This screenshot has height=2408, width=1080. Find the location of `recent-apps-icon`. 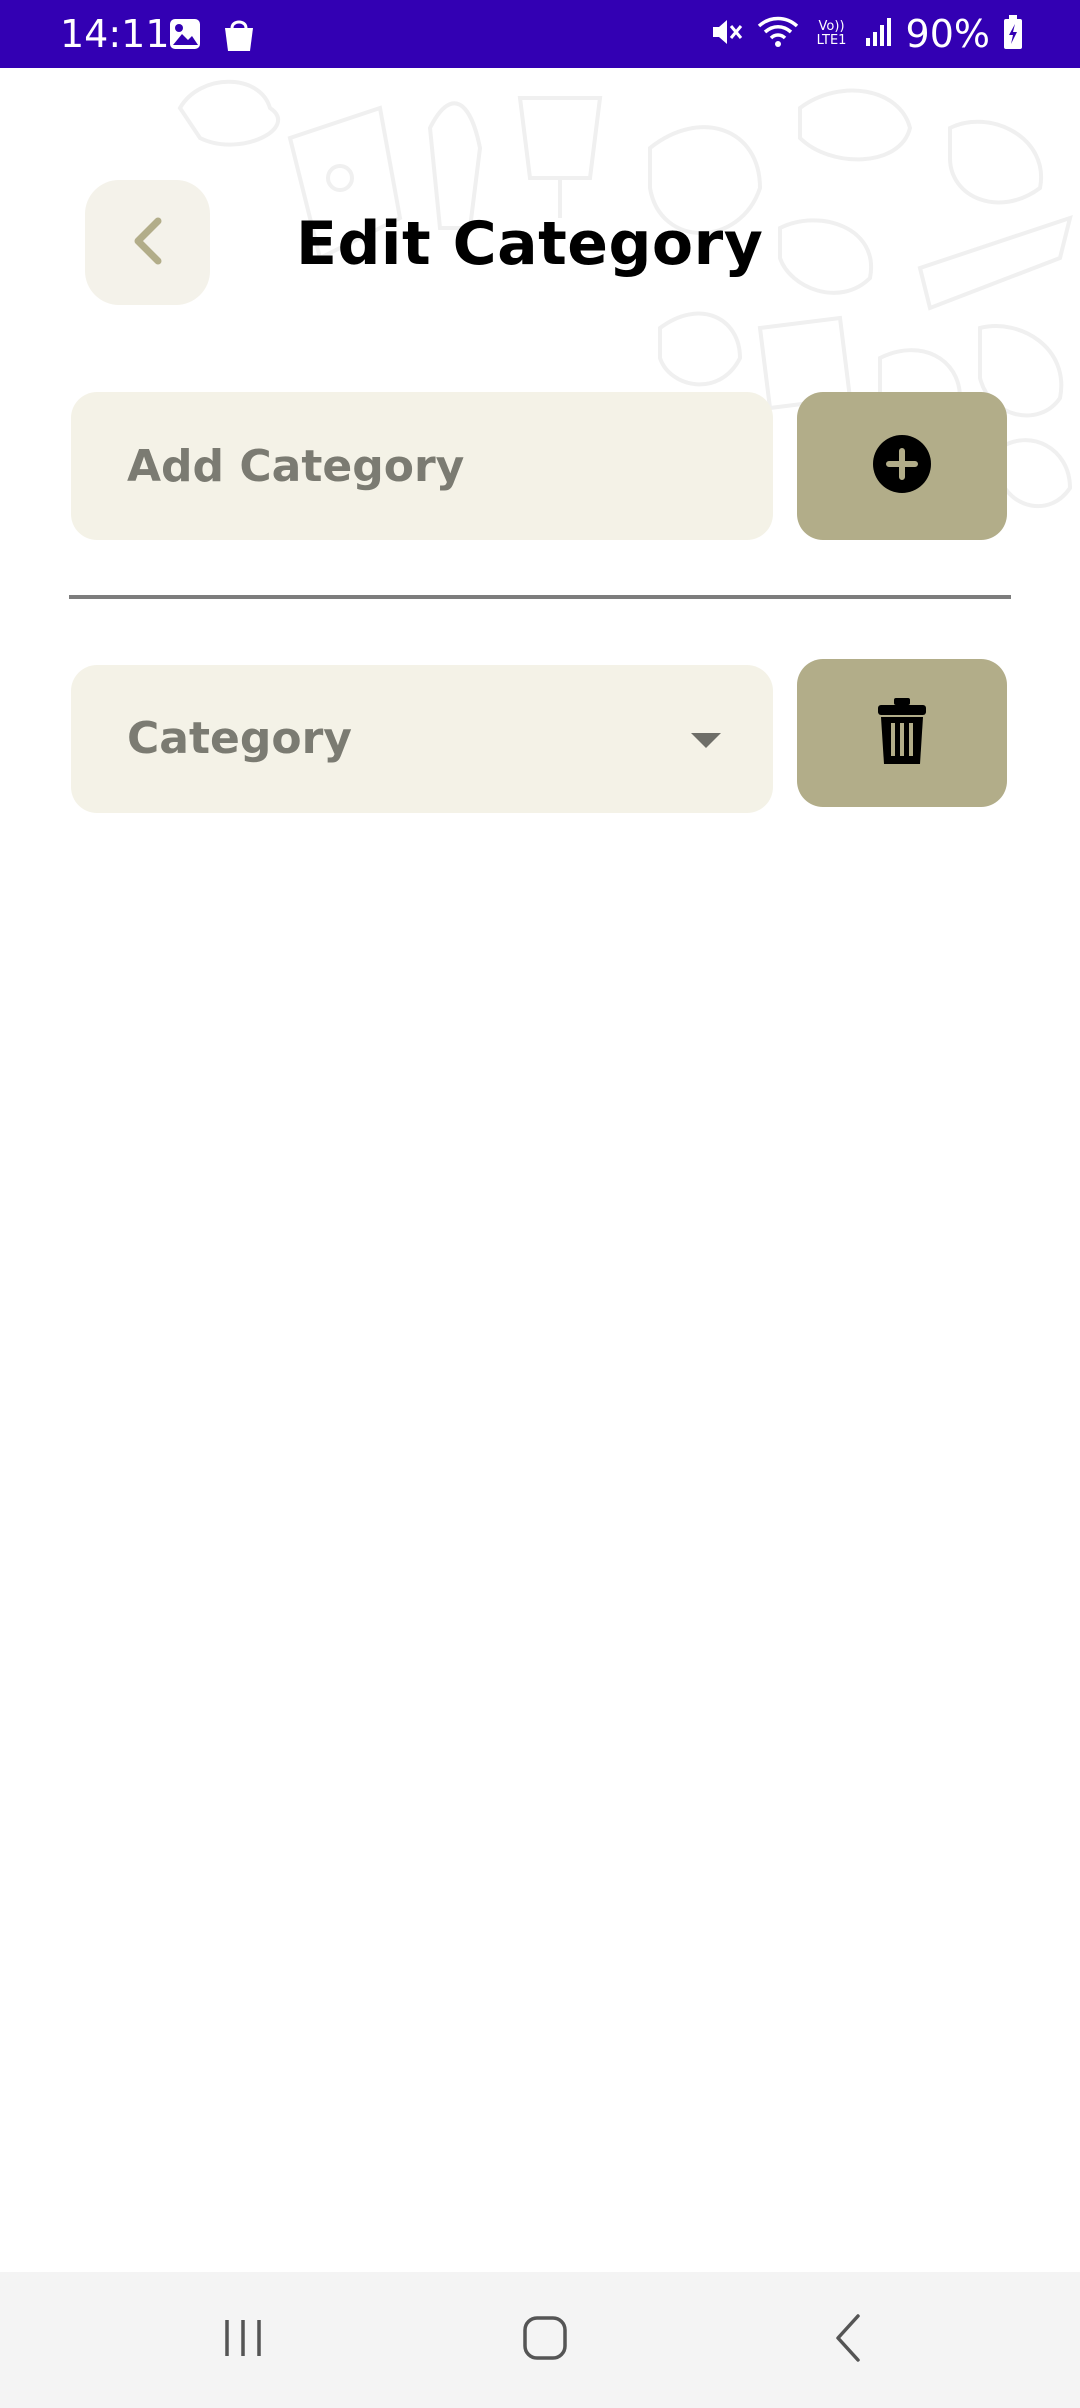

recent-apps-icon is located at coordinates (243, 2340).